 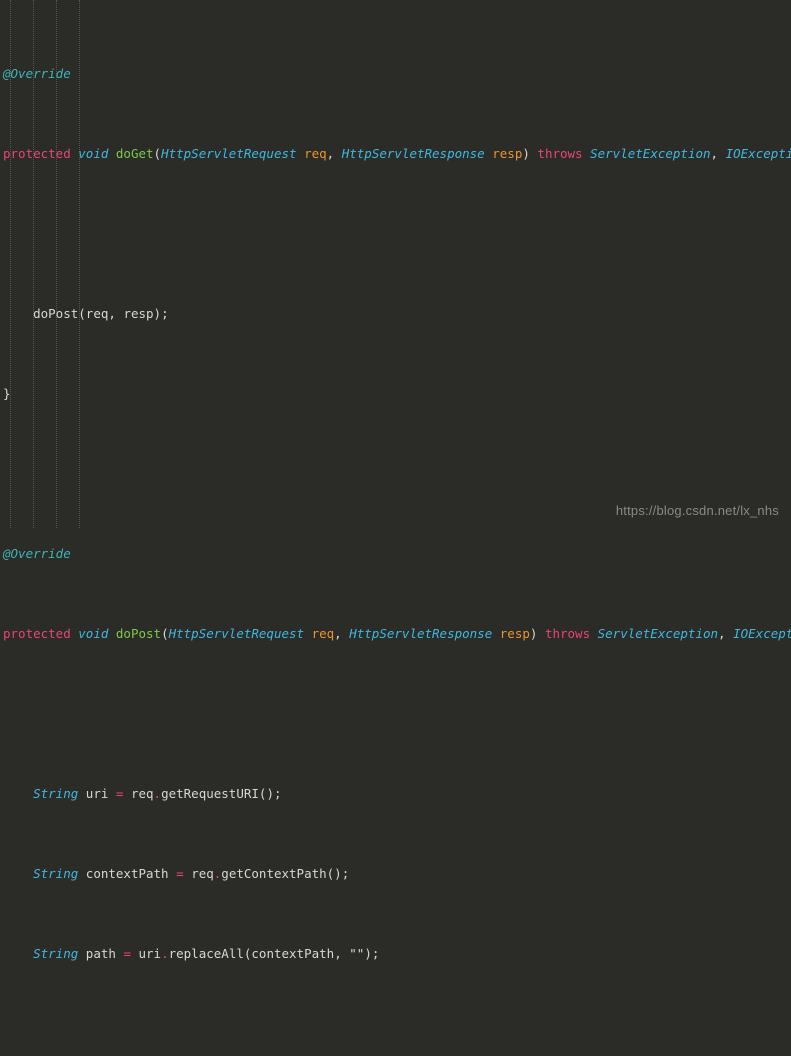 What do you see at coordinates (395, 794) in the screenshot?
I see `code-line: String uri = req.getRequestURI();` at bounding box center [395, 794].